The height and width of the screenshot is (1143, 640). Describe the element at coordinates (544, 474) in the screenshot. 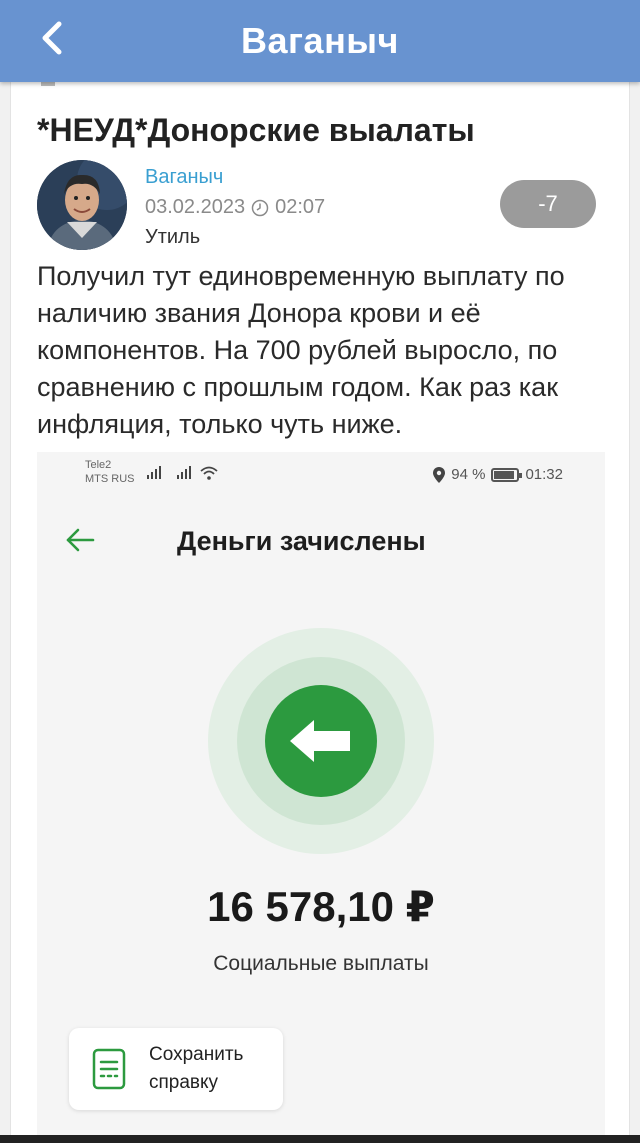

I see `status-time: 01:32` at that location.